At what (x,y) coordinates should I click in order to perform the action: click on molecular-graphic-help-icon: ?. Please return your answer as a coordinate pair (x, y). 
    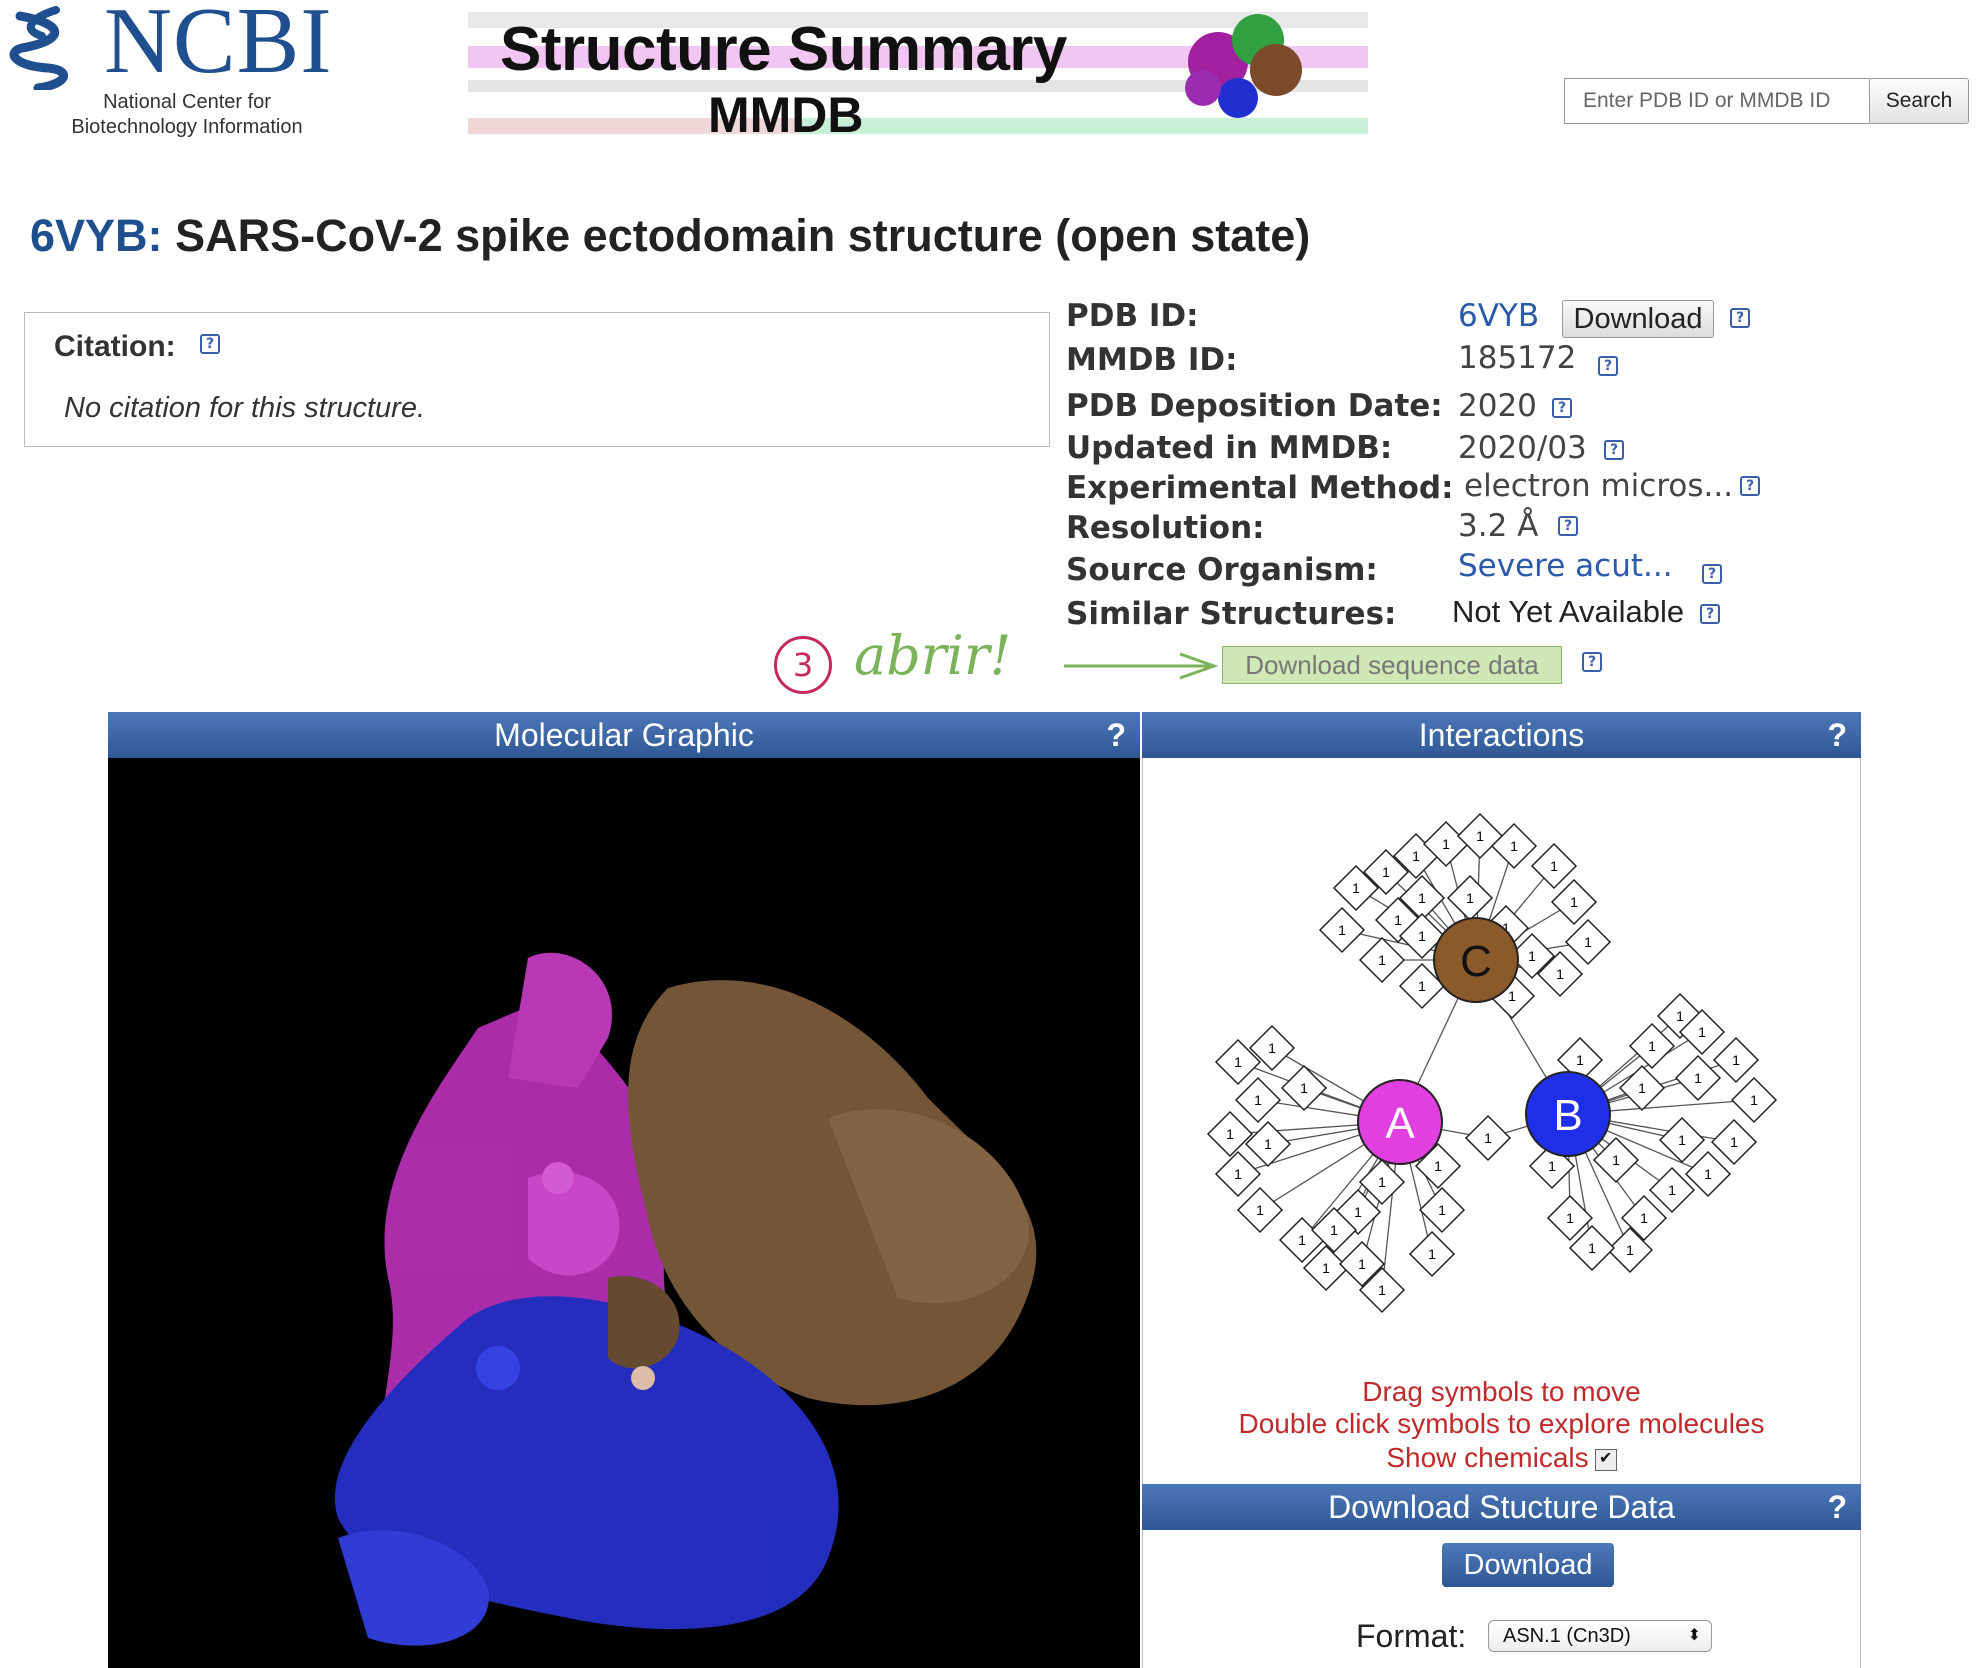
    Looking at the image, I should click on (1116, 735).